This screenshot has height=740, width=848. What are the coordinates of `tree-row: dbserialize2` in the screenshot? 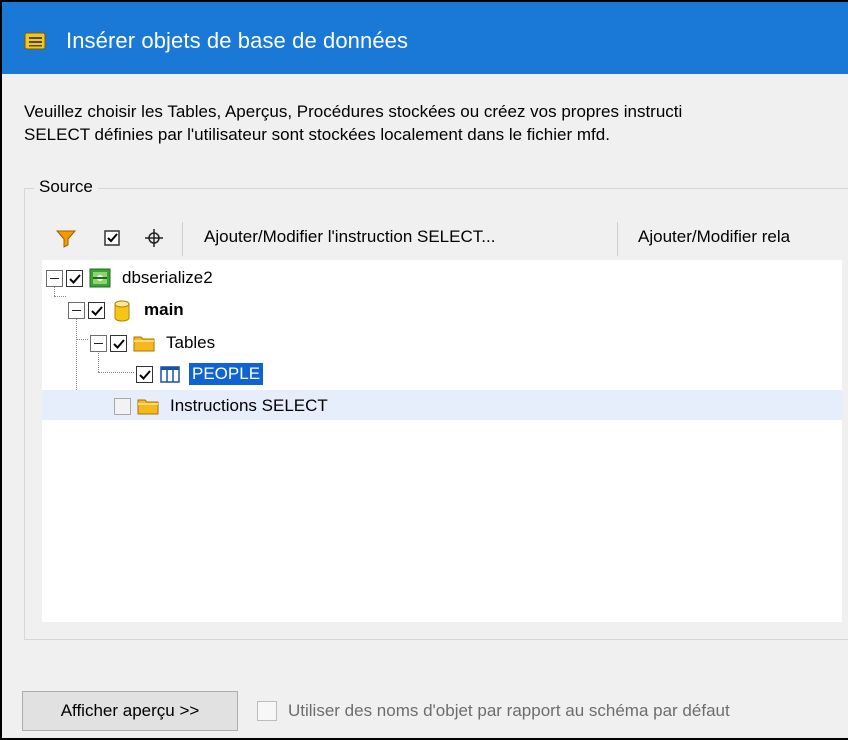 It's located at (442, 277).